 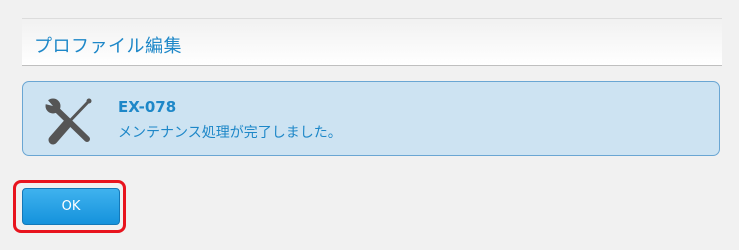 I want to click on page-title: プロファイル編集, so click(x=108, y=46).